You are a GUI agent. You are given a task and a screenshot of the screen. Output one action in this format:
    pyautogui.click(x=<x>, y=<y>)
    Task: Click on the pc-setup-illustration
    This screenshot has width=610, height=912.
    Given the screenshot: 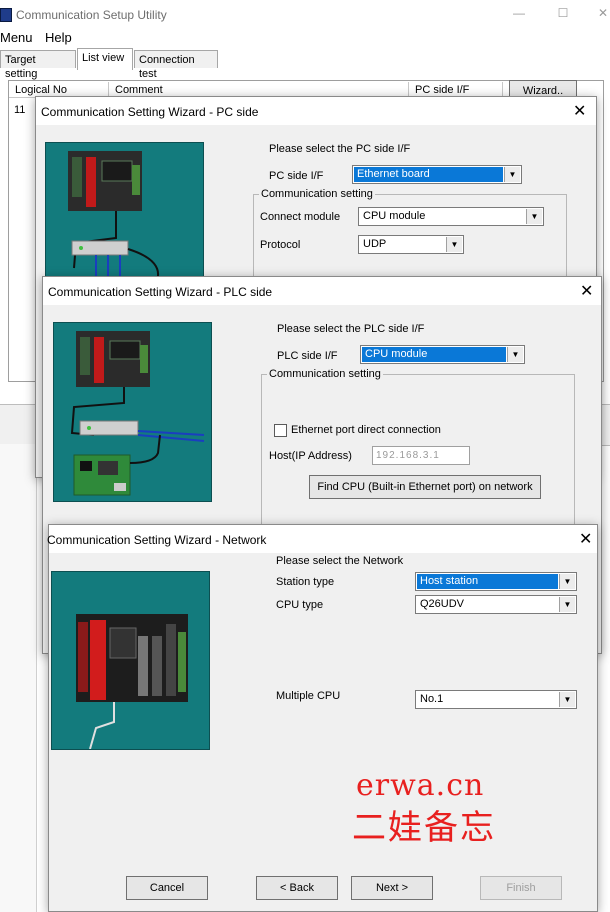 What is the action you would take?
    pyautogui.click(x=124, y=213)
    